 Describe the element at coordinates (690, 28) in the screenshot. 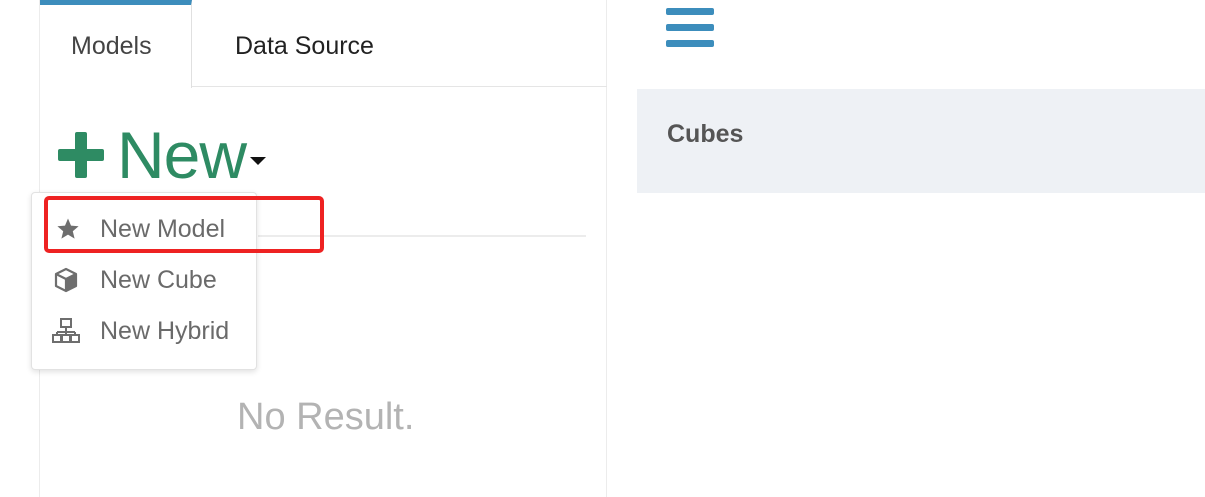

I see `hamburger-menu-icon` at that location.